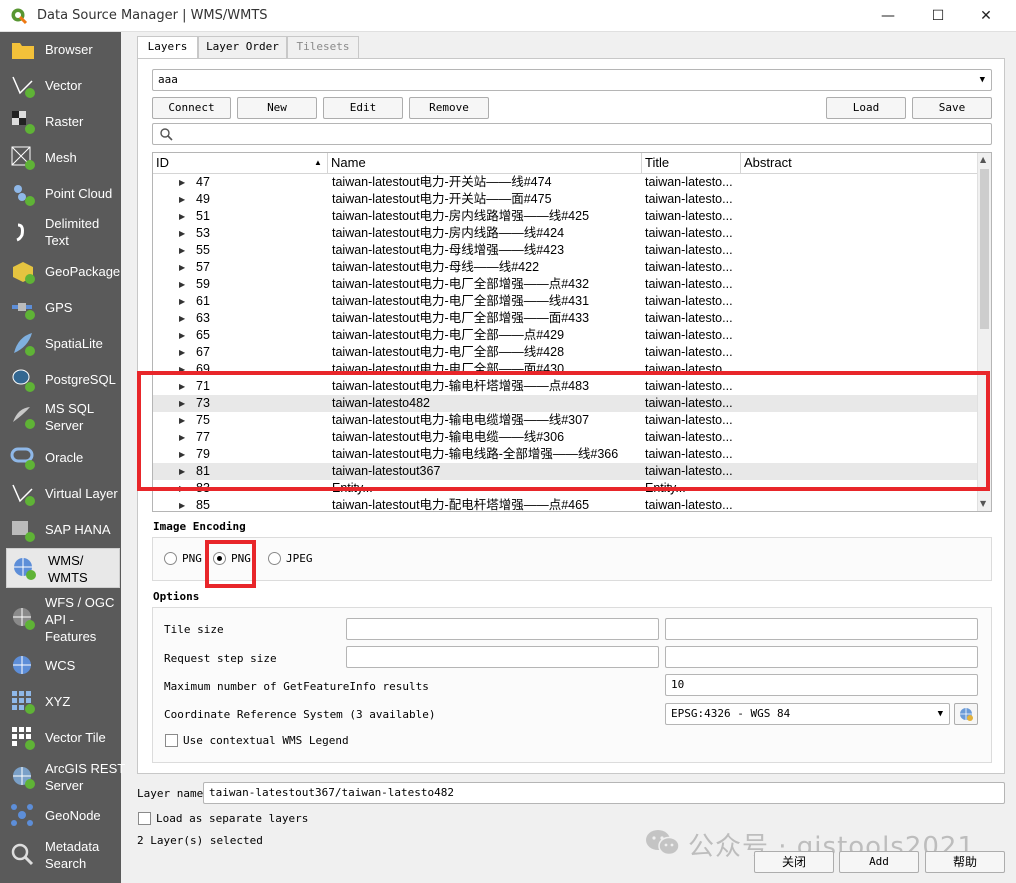  What do you see at coordinates (461, 318) in the screenshot?
I see `row-name: taiwan-latestout电力-电厂全部增强——面#433` at bounding box center [461, 318].